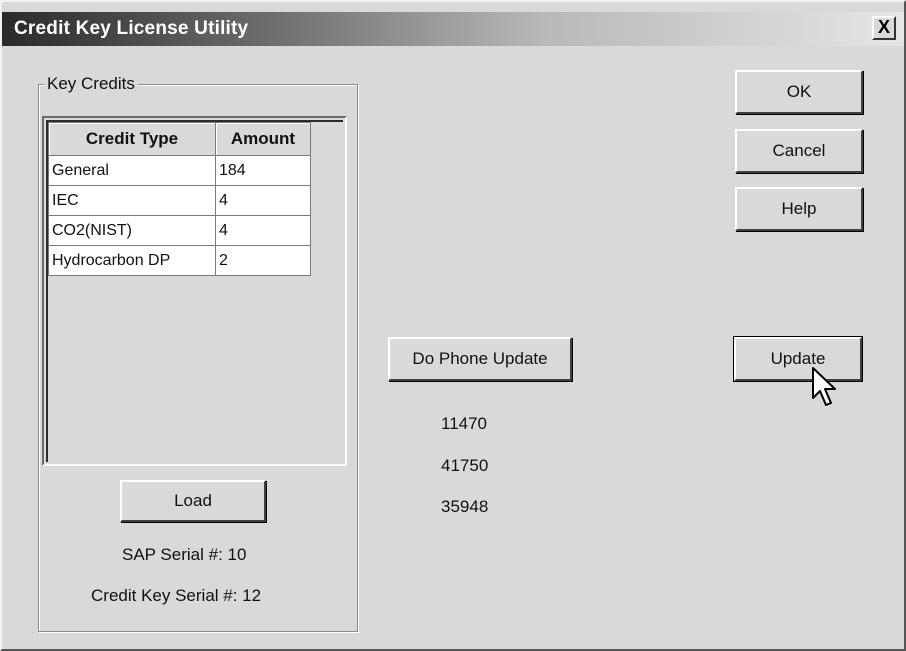  I want to click on load-button: Load, so click(193, 501).